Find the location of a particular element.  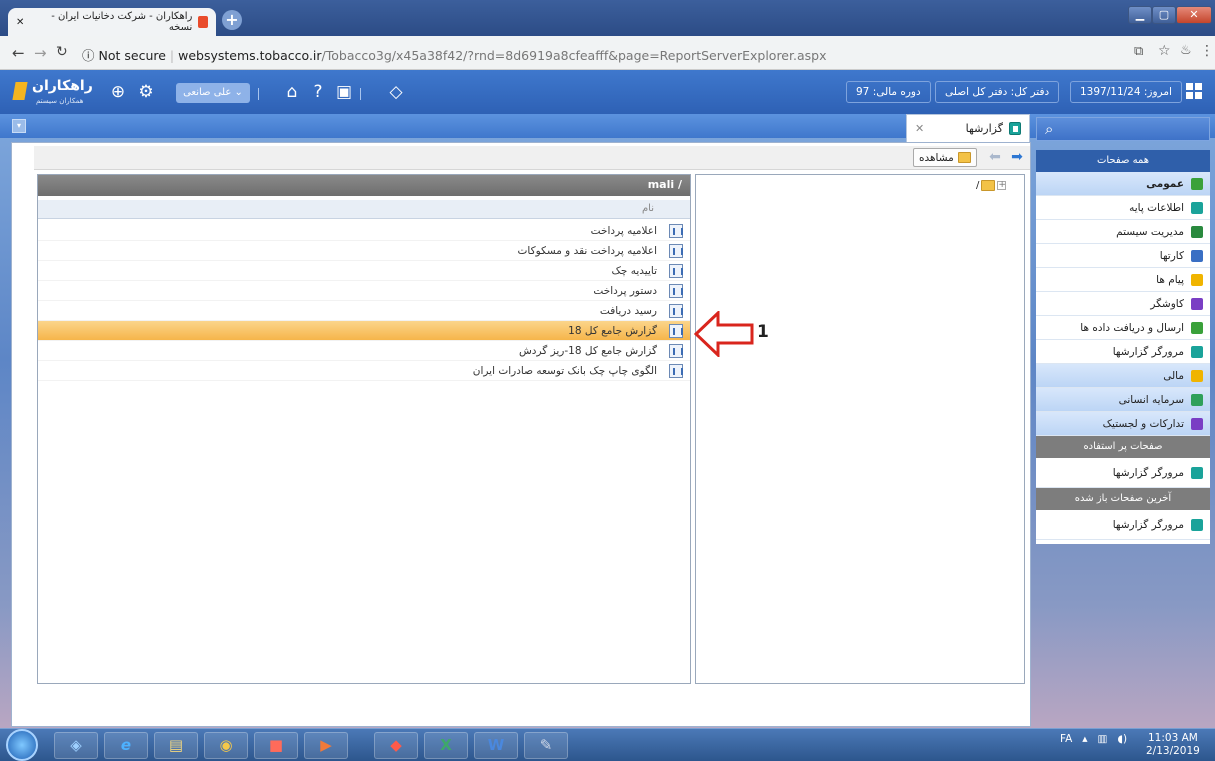

chrome-icon: ◉ is located at coordinates (226, 745).